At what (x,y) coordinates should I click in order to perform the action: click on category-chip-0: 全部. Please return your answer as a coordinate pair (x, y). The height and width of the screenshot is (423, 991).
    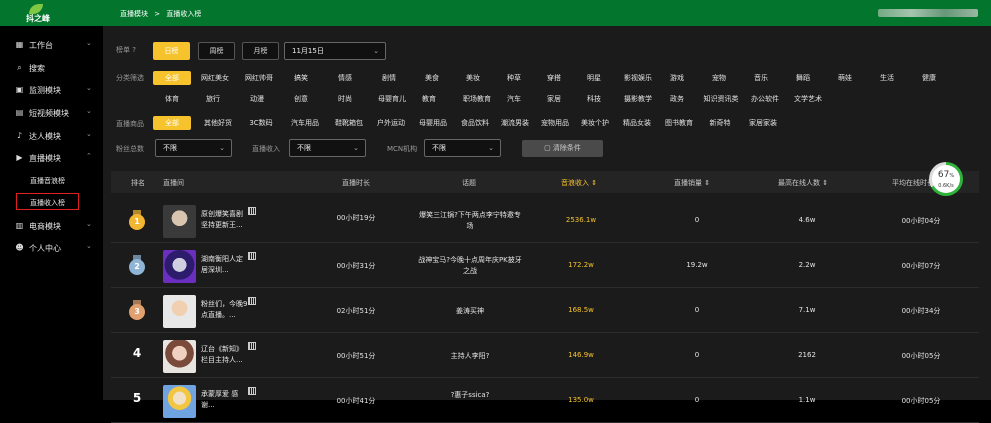
    Looking at the image, I should click on (172, 78).